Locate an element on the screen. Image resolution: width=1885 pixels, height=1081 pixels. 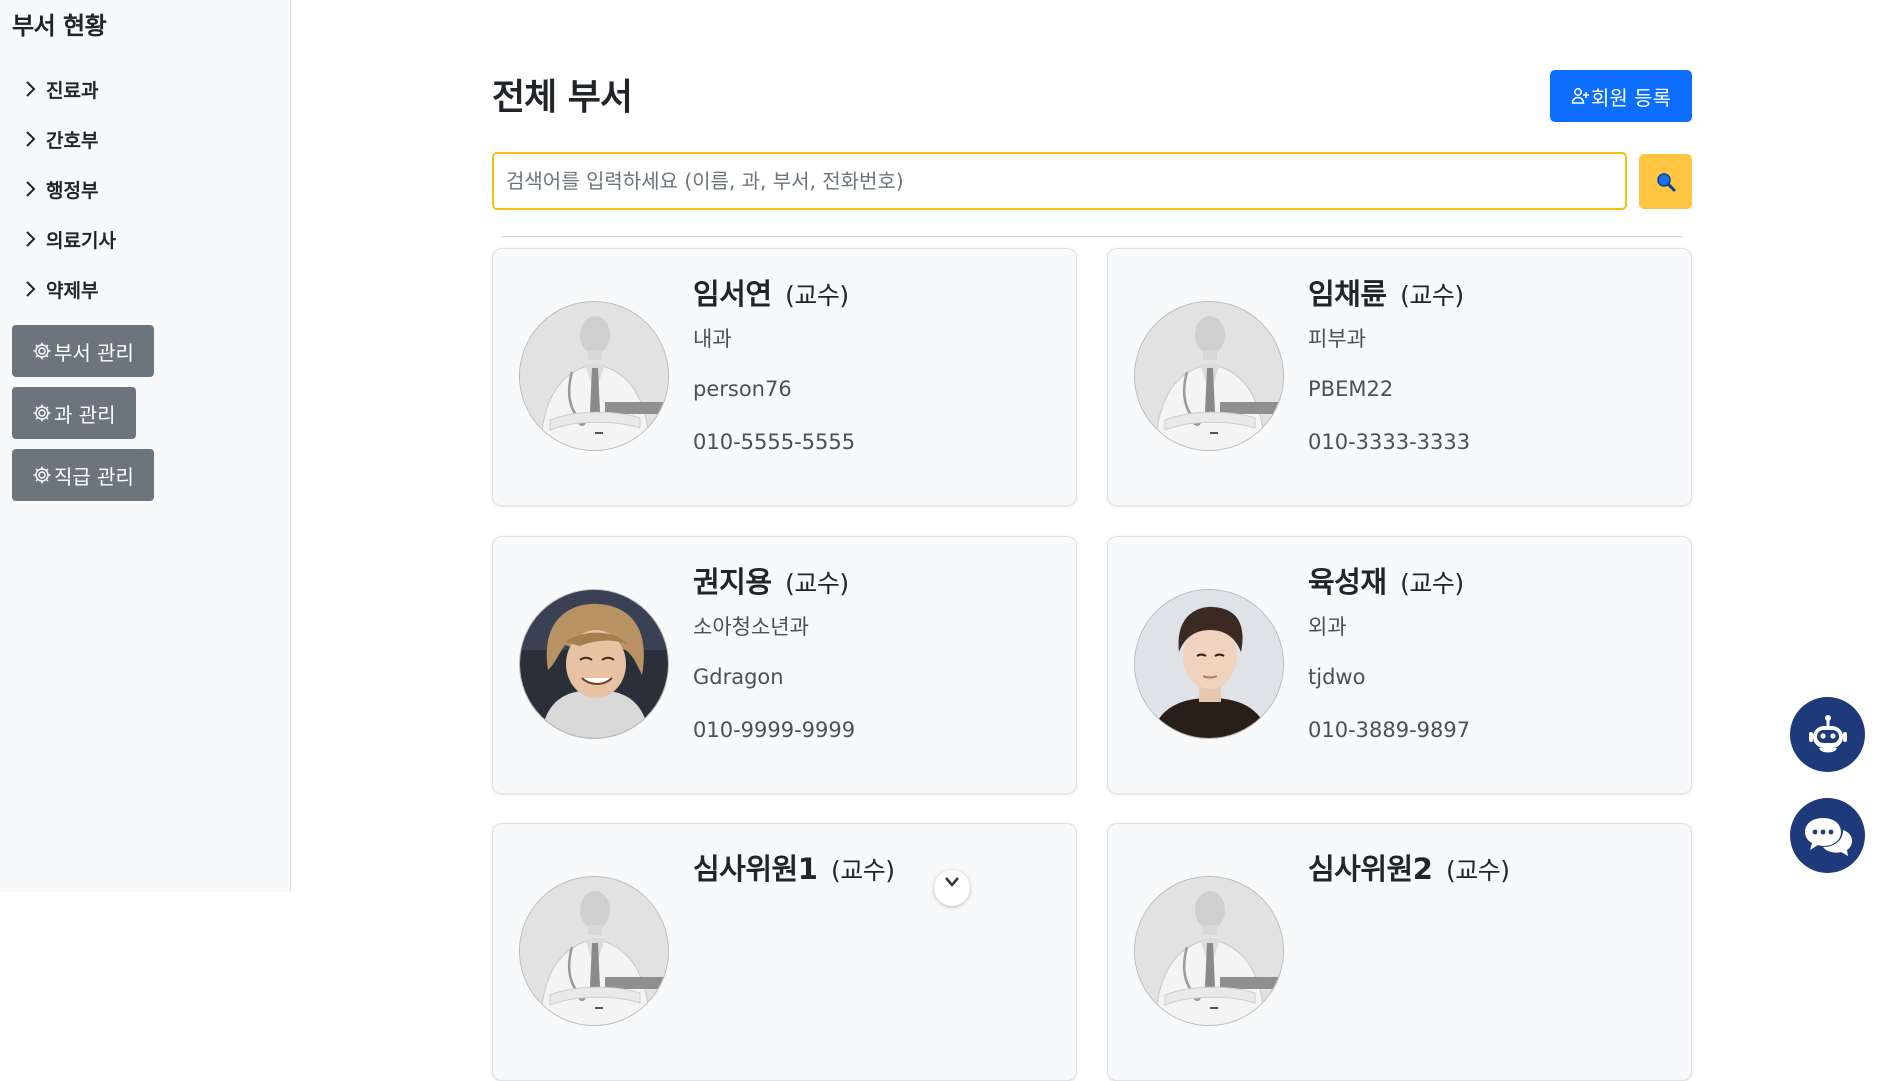
chatbot-button is located at coordinates (1827, 734).